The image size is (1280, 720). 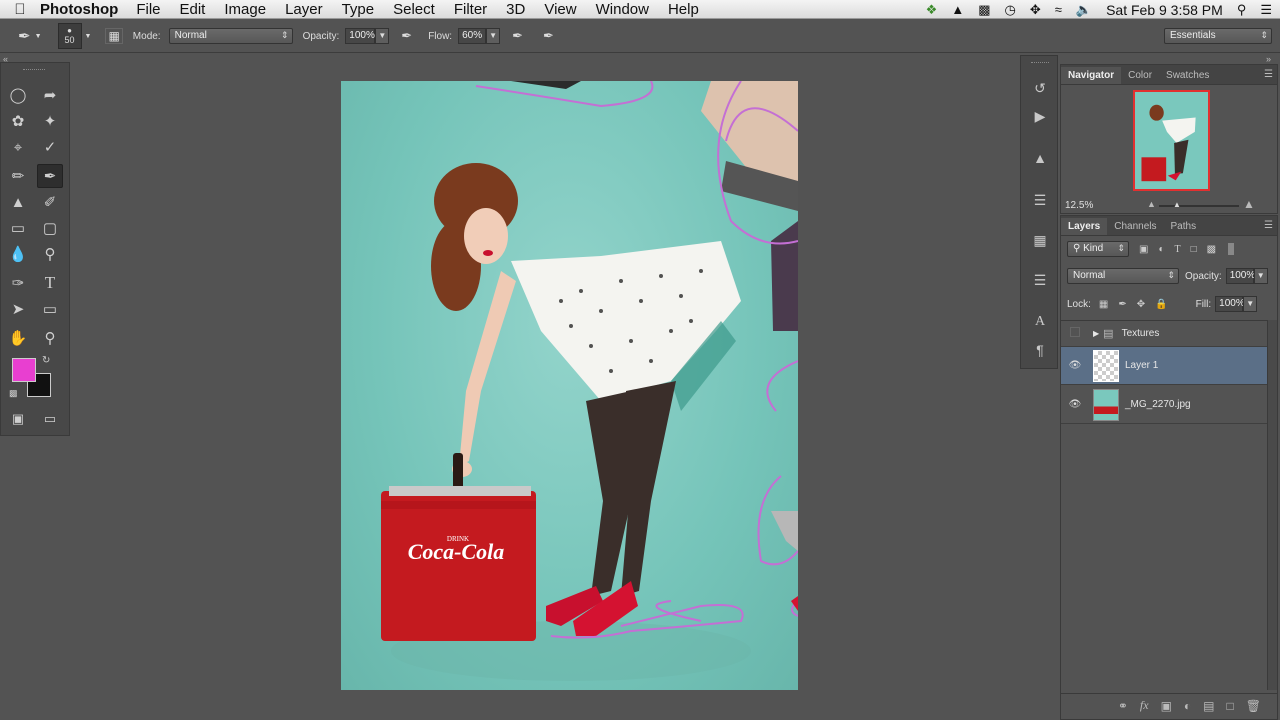 I want to click on gradient-tool-icon: ▢, so click(x=50, y=228).